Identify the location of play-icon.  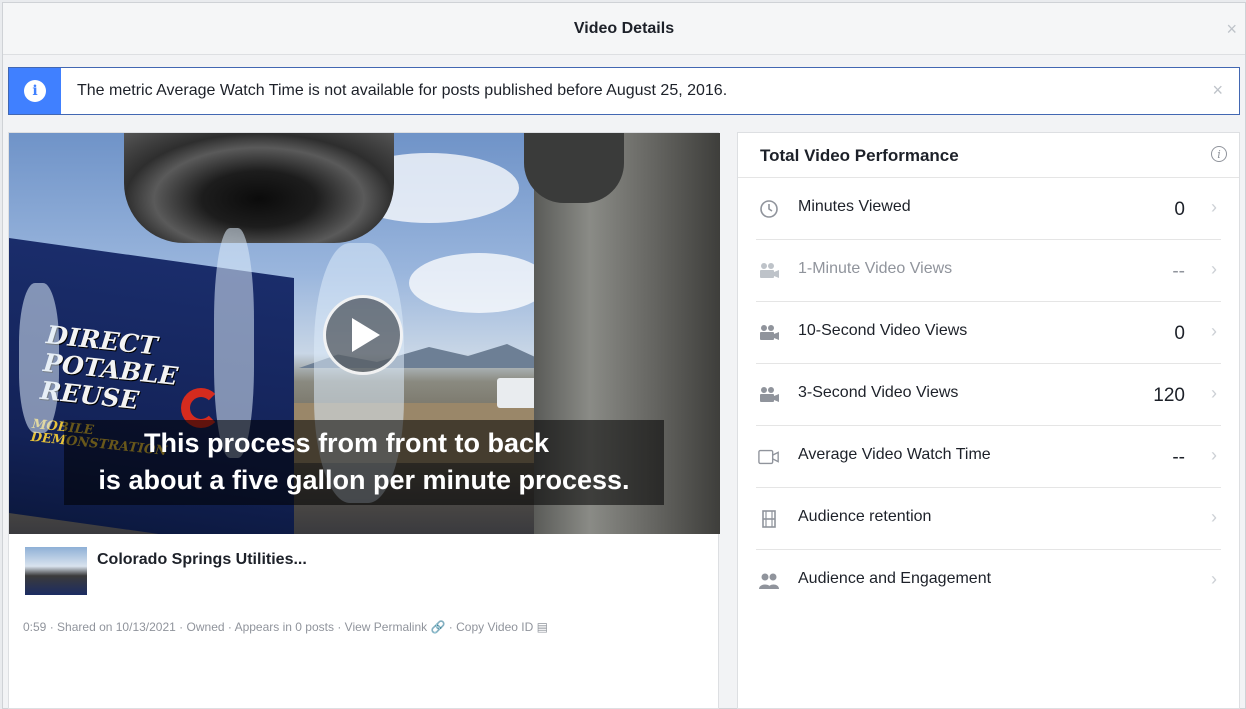
(366, 335).